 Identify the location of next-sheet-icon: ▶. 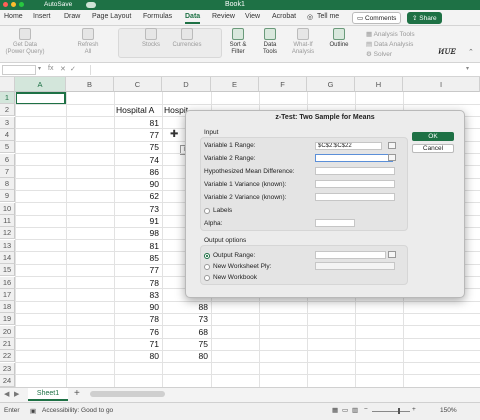
(16, 394).